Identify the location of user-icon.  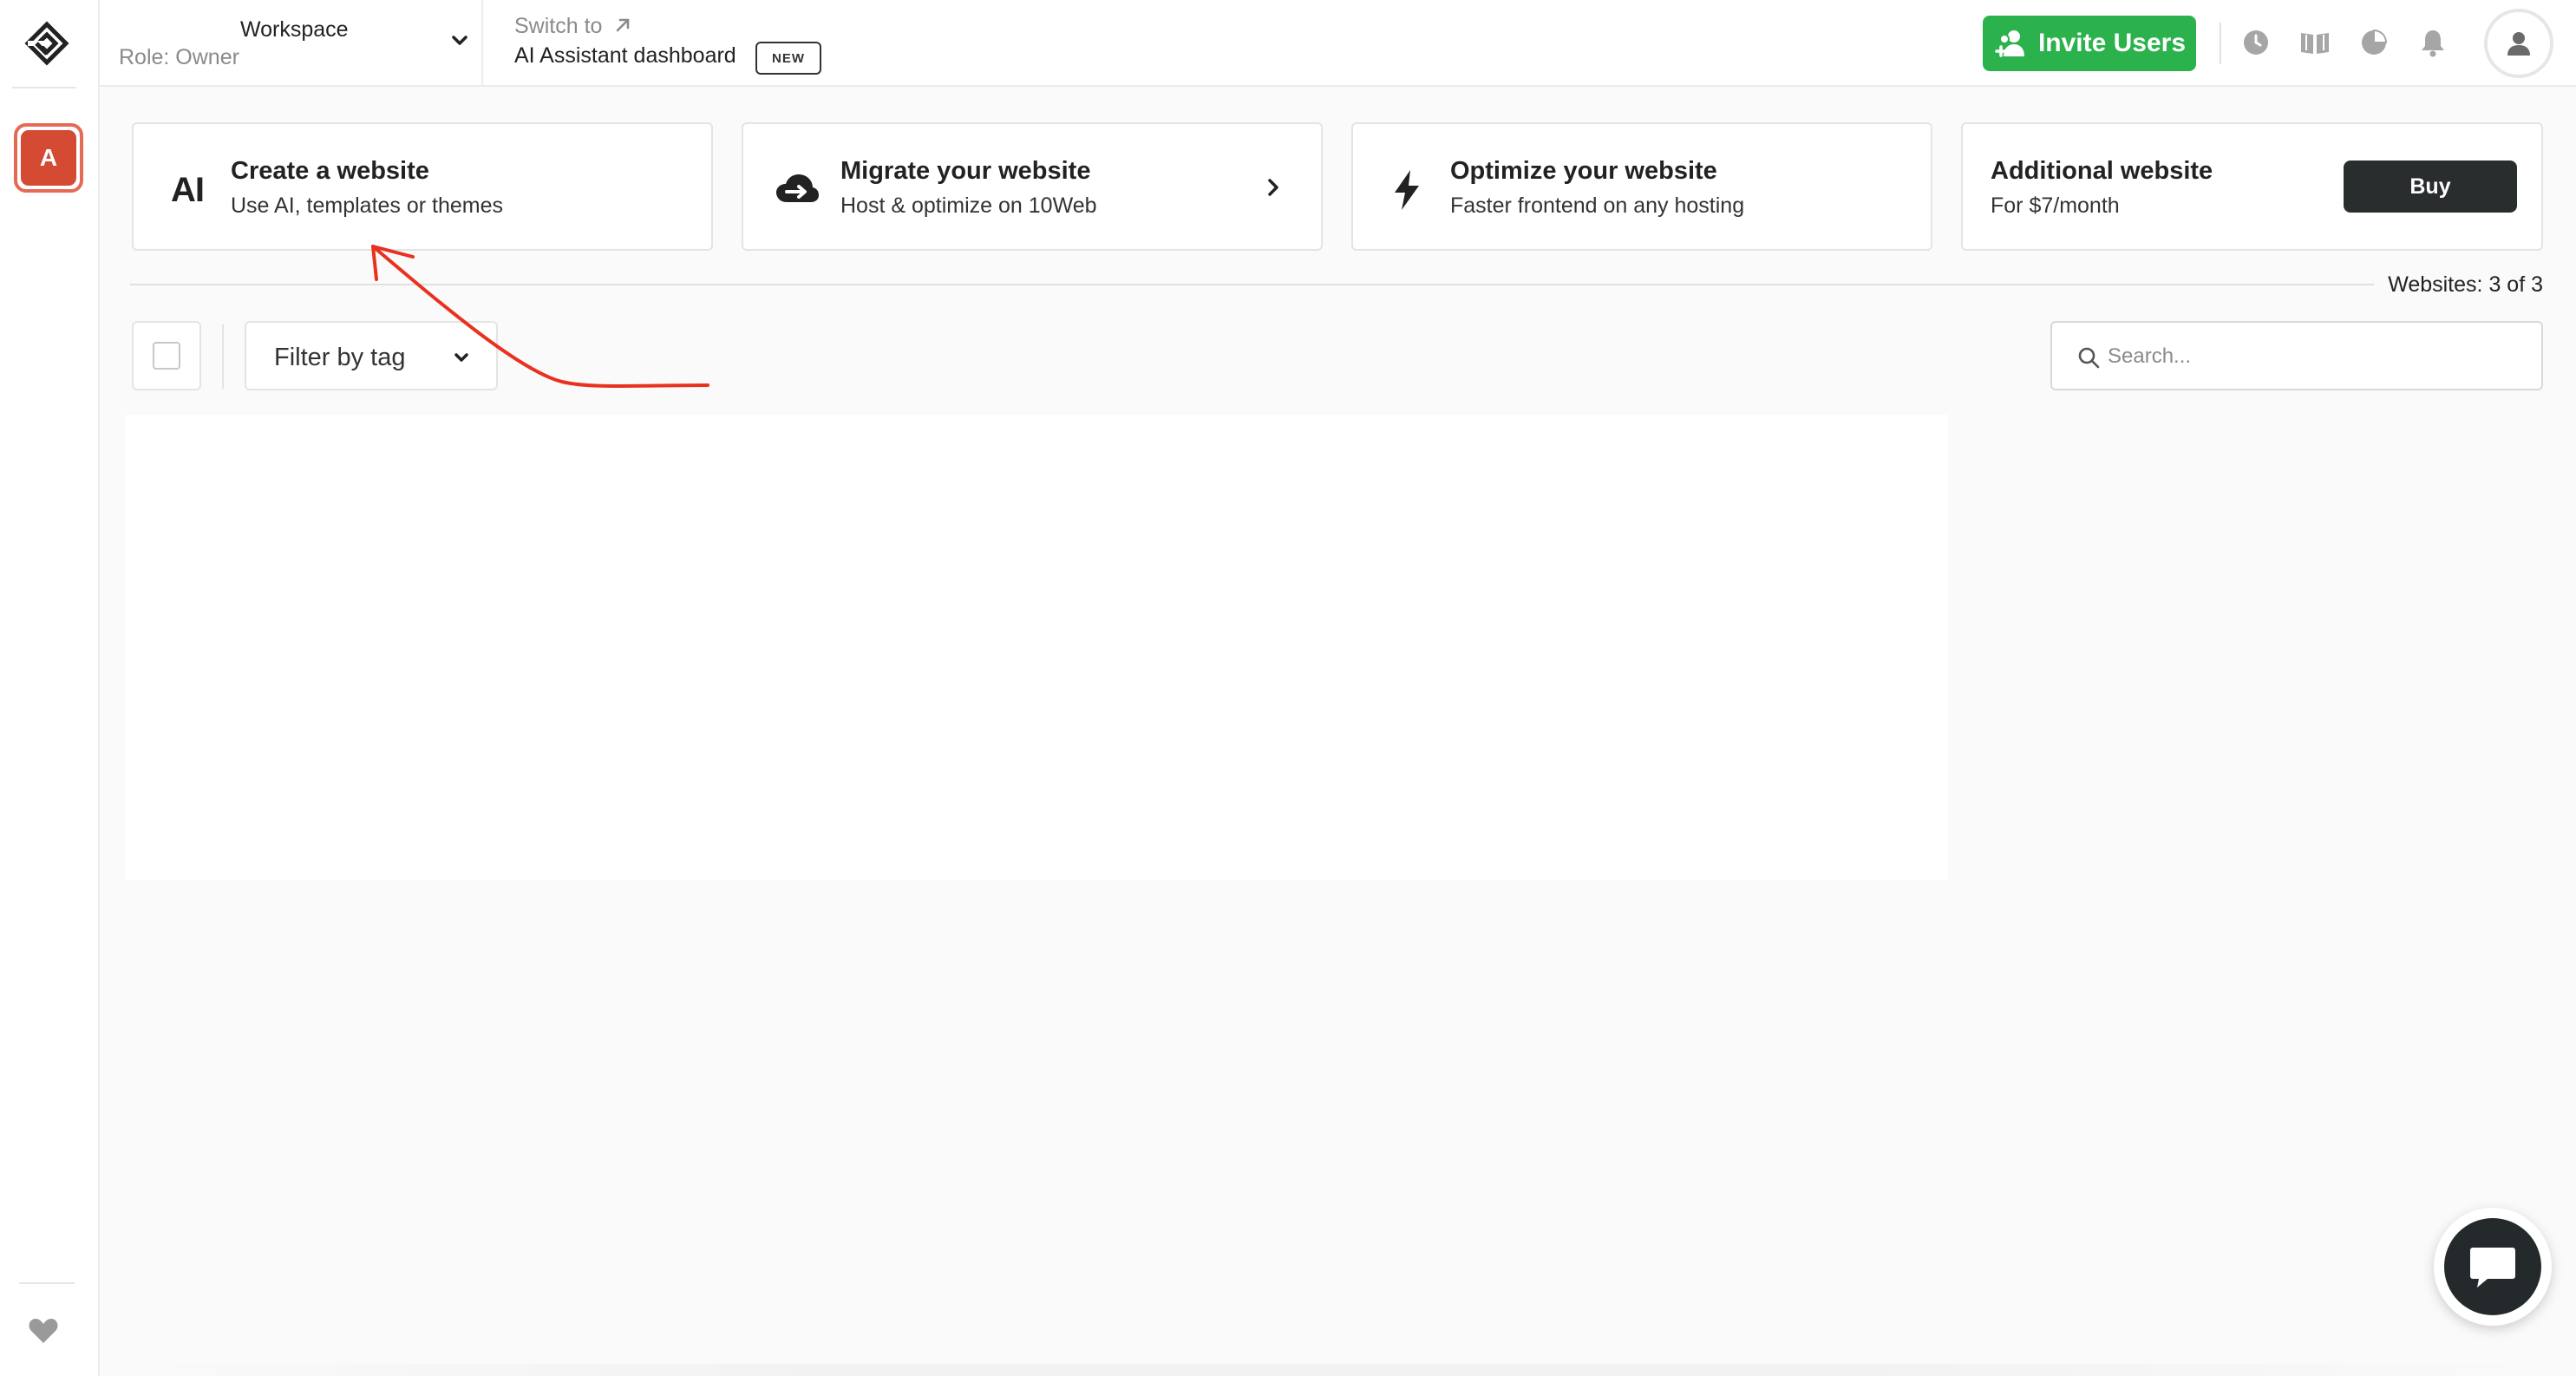
(2518, 44).